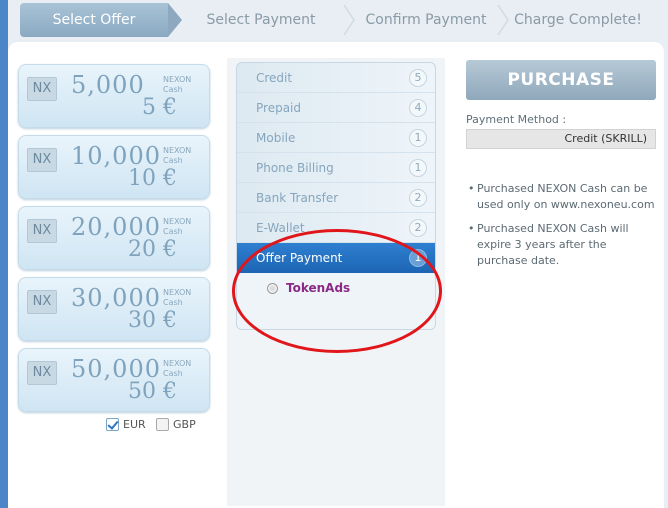 This screenshot has width=668, height=508. I want to click on method-count-badge: 5, so click(418, 78).